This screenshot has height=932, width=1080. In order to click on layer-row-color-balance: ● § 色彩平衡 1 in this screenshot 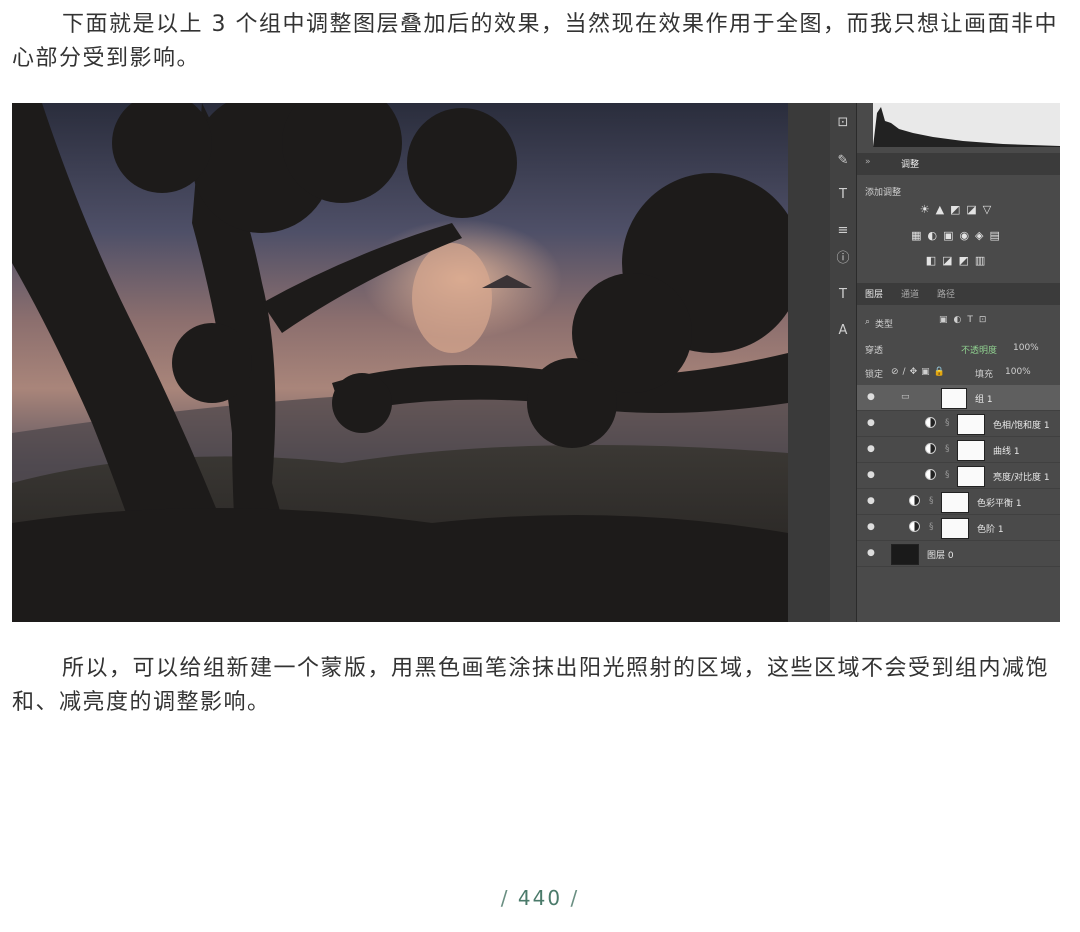, I will do `click(958, 502)`.